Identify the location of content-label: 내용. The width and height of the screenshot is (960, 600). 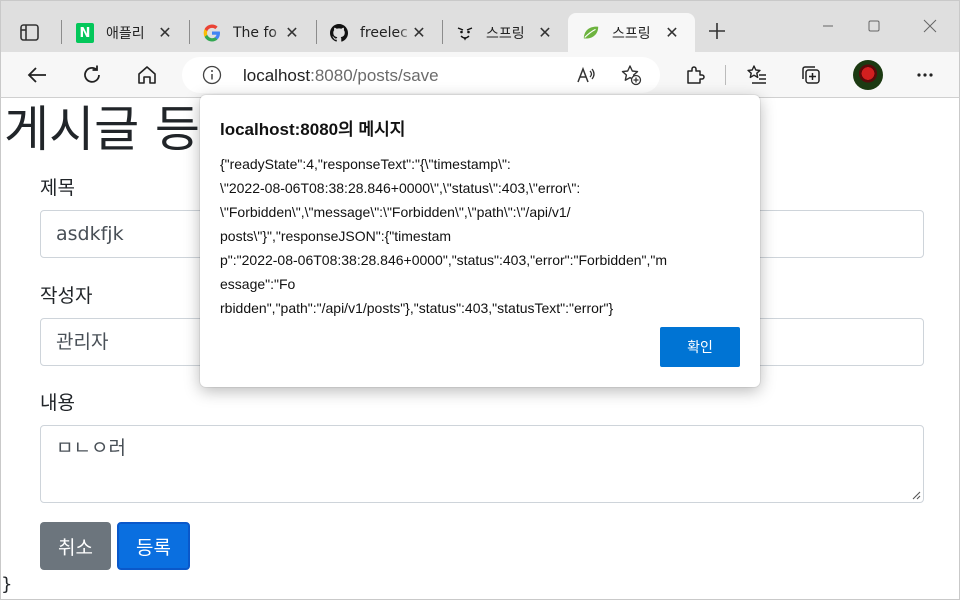
(57, 403).